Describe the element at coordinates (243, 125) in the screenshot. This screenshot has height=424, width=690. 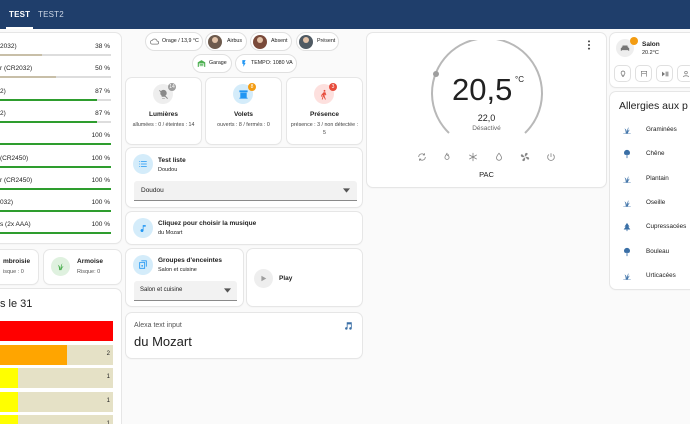
I see `tile-volets-sub: ouverts : 8 / fermés : 0` at that location.